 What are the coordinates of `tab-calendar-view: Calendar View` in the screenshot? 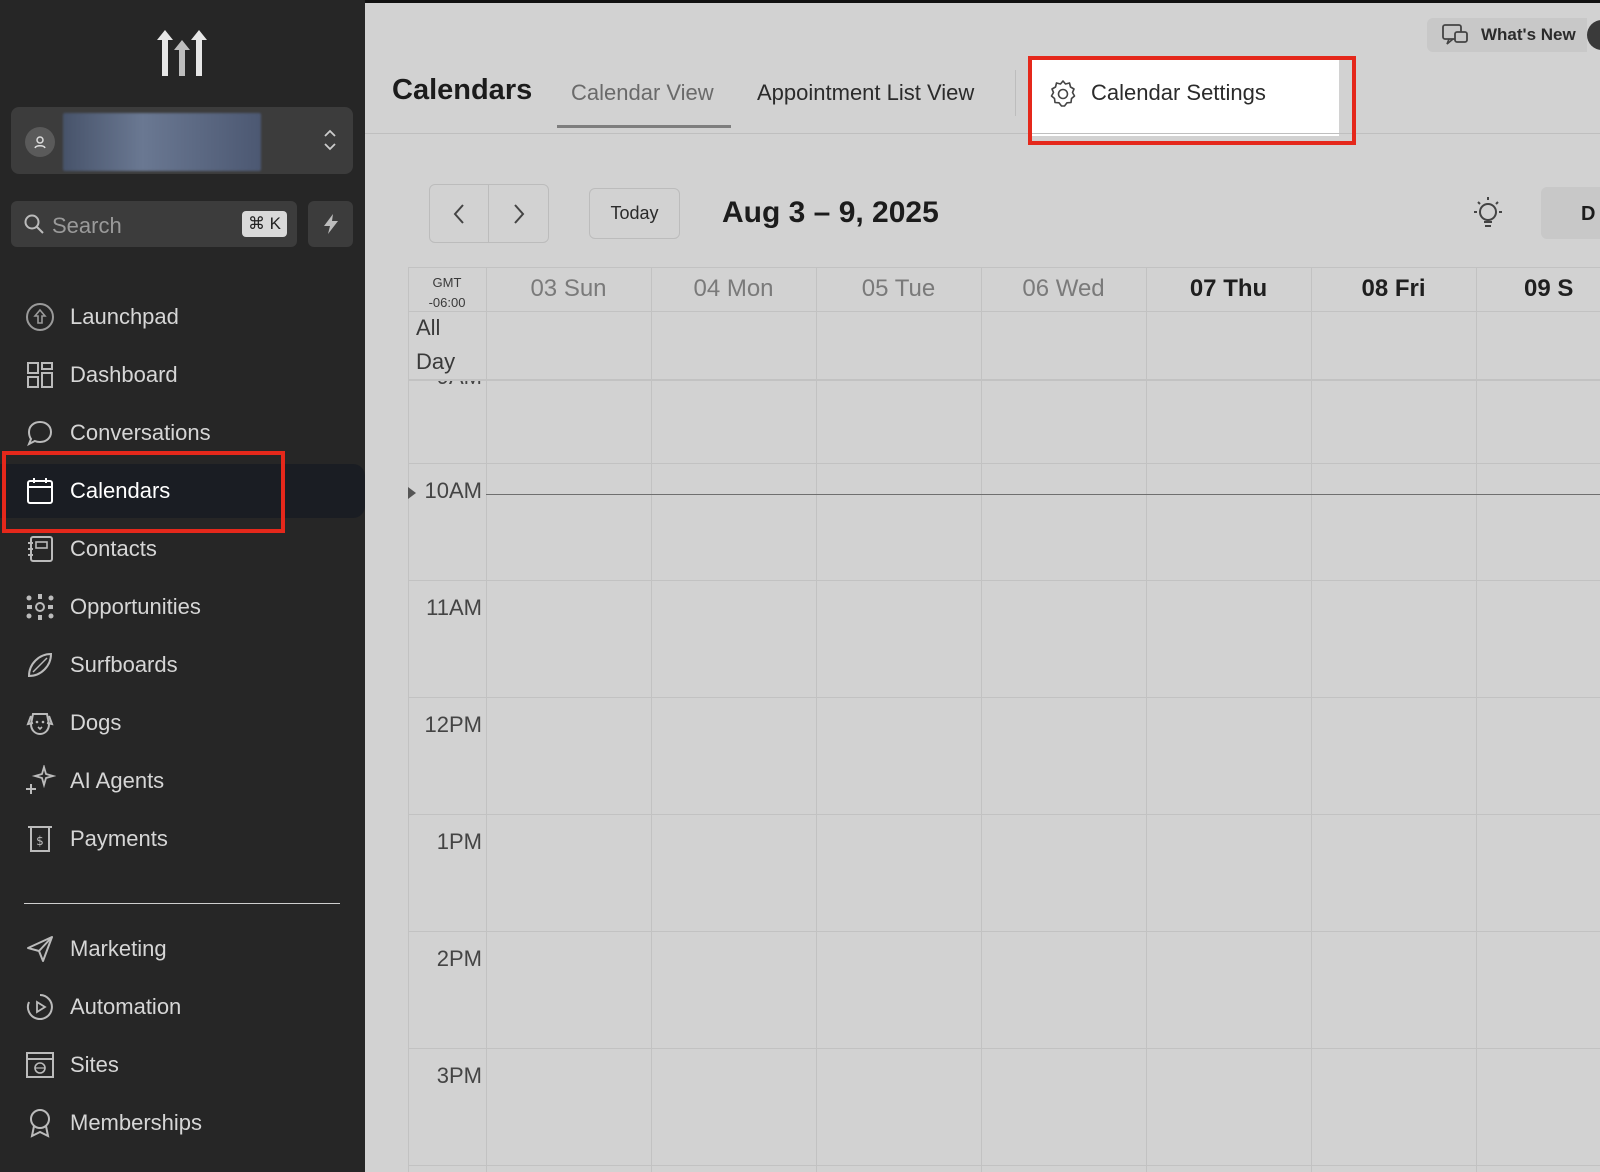 It's located at (642, 93).